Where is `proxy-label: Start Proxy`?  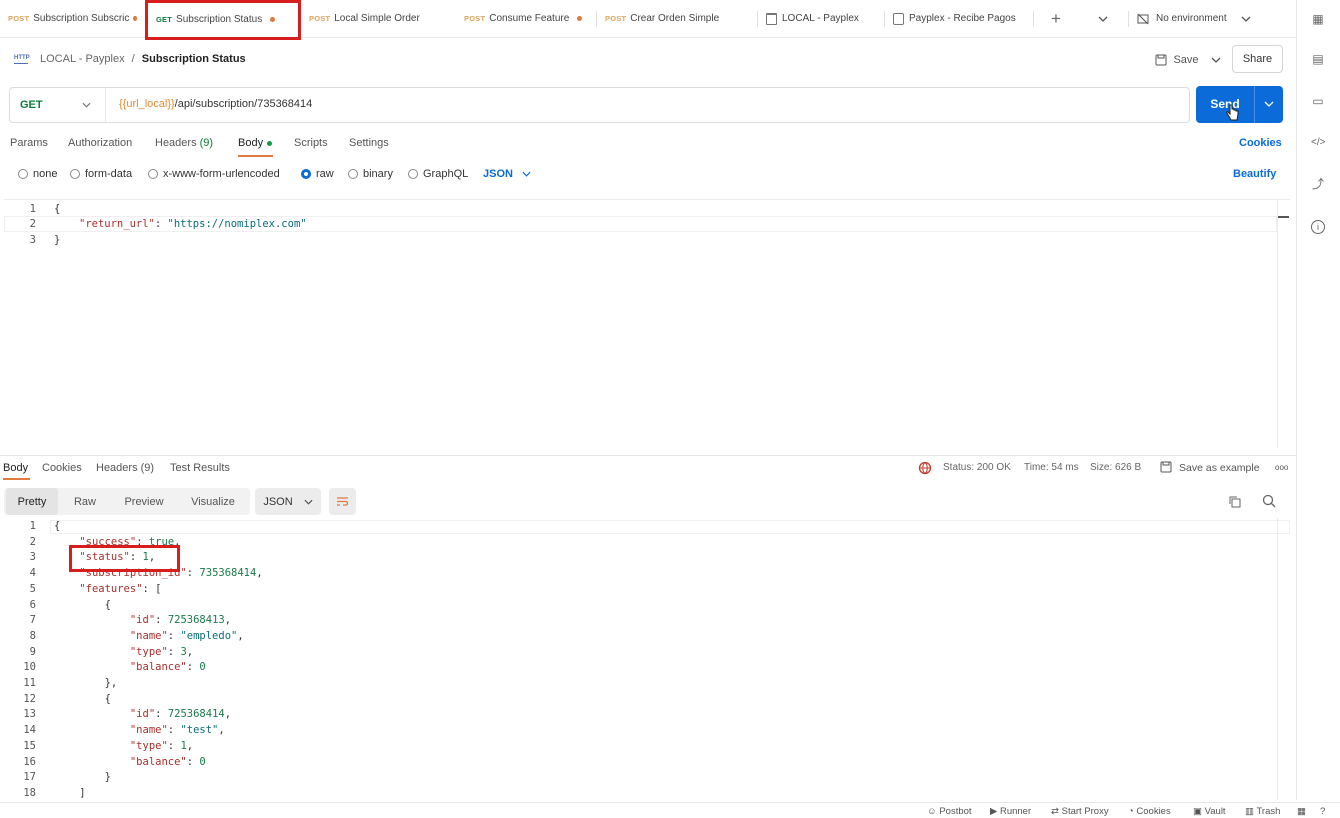
proxy-label: Start Proxy is located at coordinates (1085, 811).